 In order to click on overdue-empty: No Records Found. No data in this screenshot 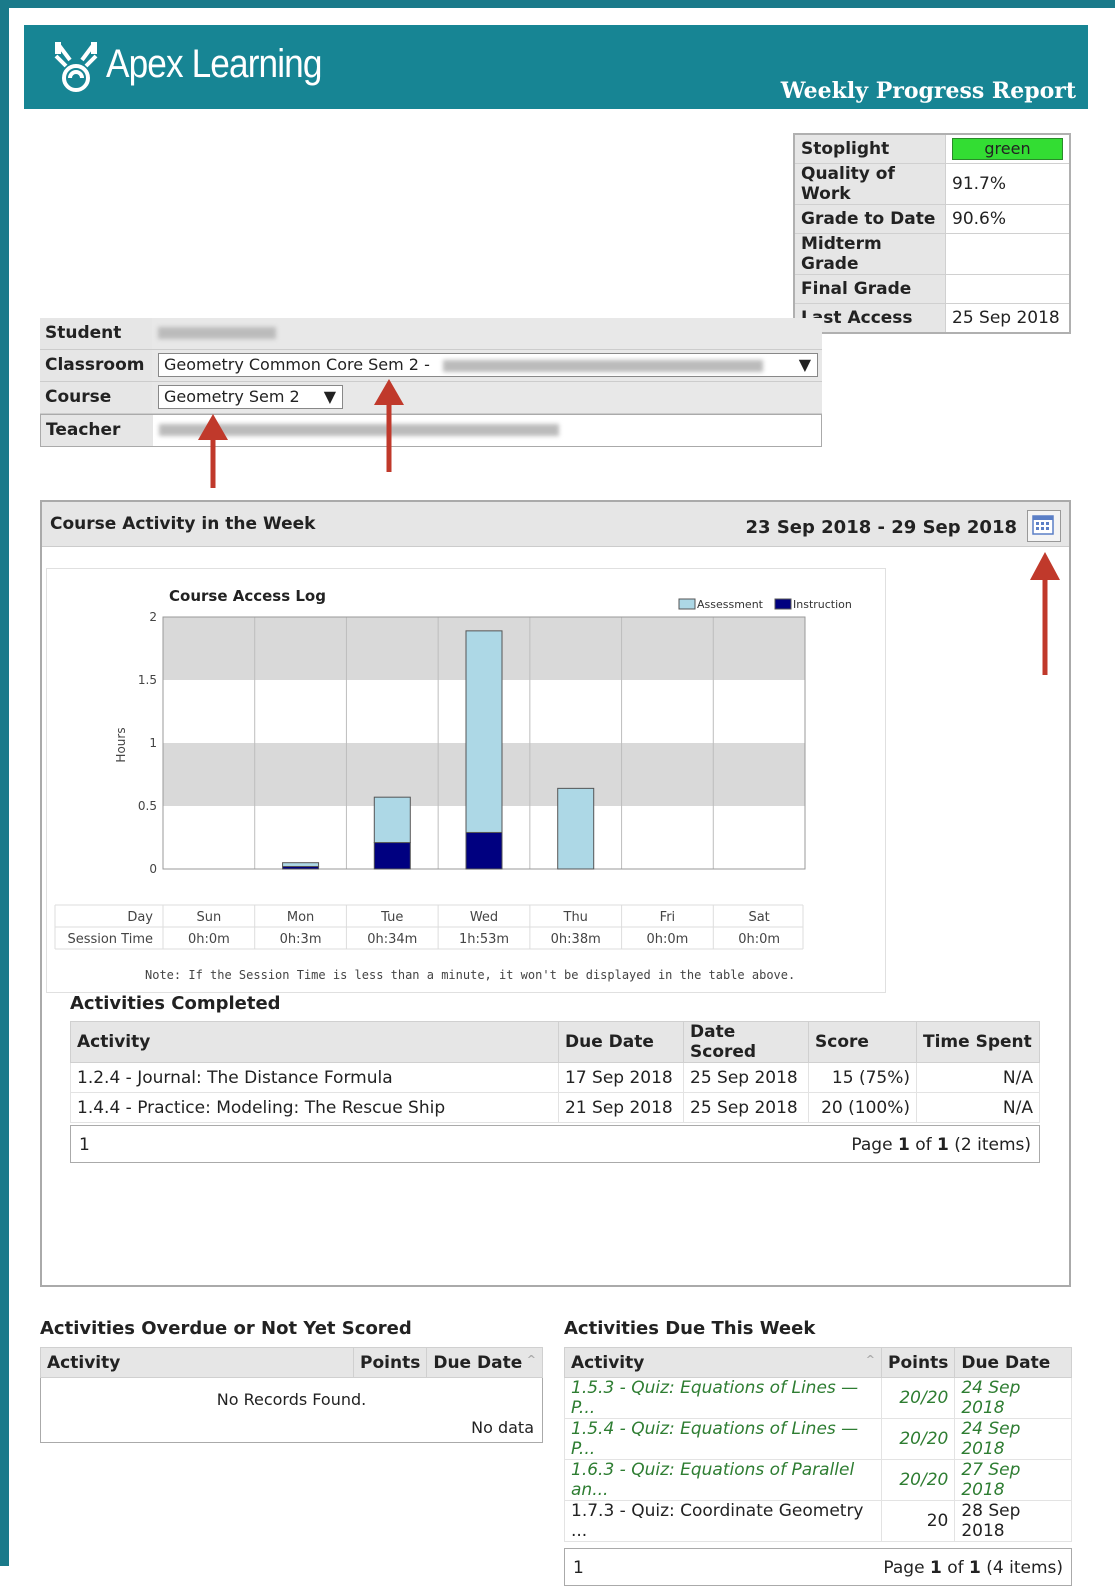, I will do `click(291, 1410)`.